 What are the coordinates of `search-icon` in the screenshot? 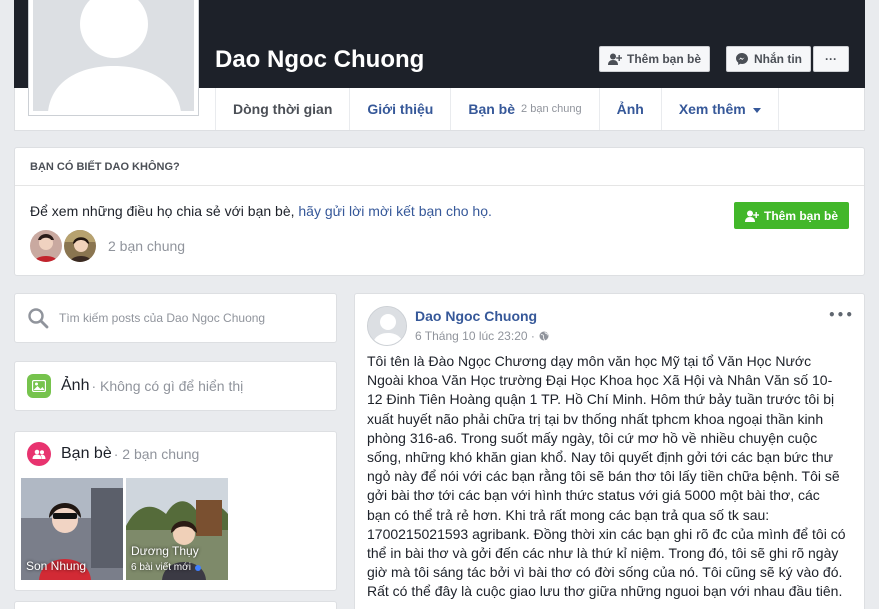 It's located at (38, 318).